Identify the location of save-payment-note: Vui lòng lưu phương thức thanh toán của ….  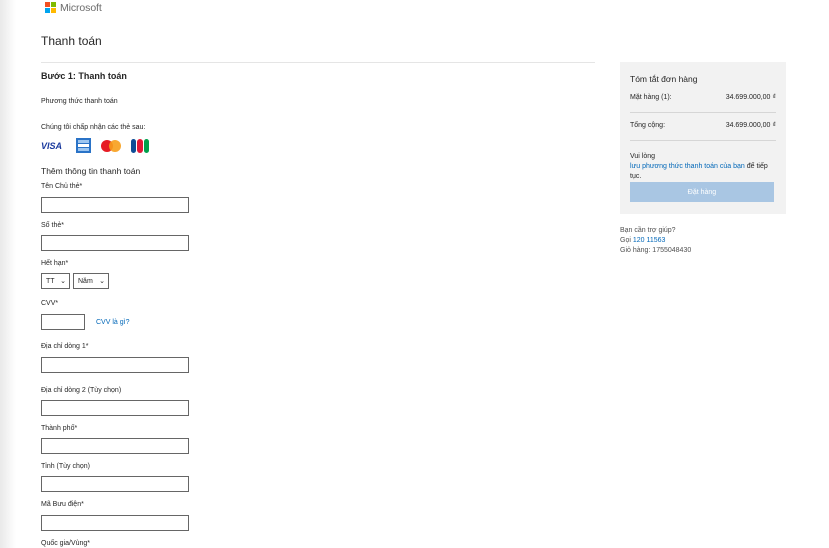
(703, 167).